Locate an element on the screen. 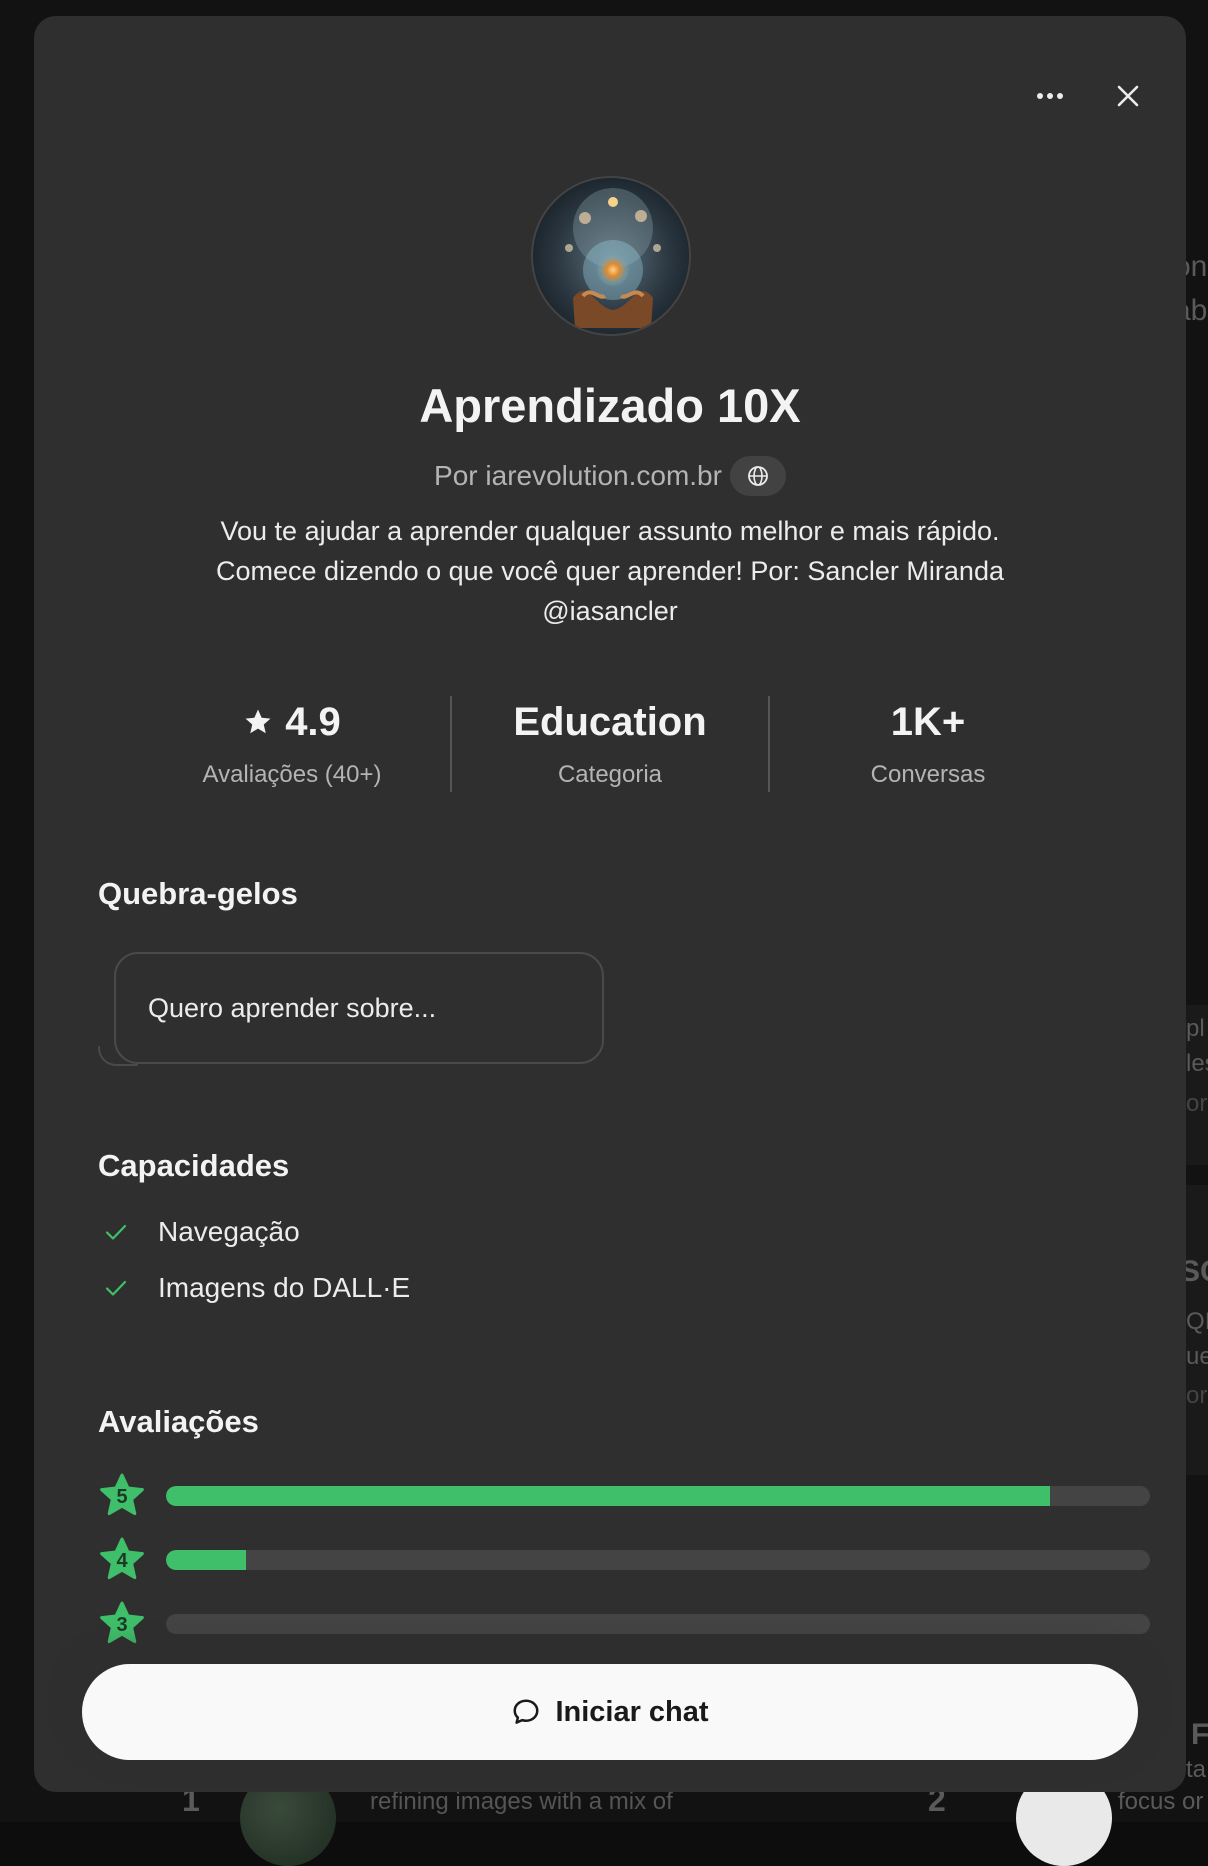  star-badge-icon: 5 is located at coordinates (122, 1496).